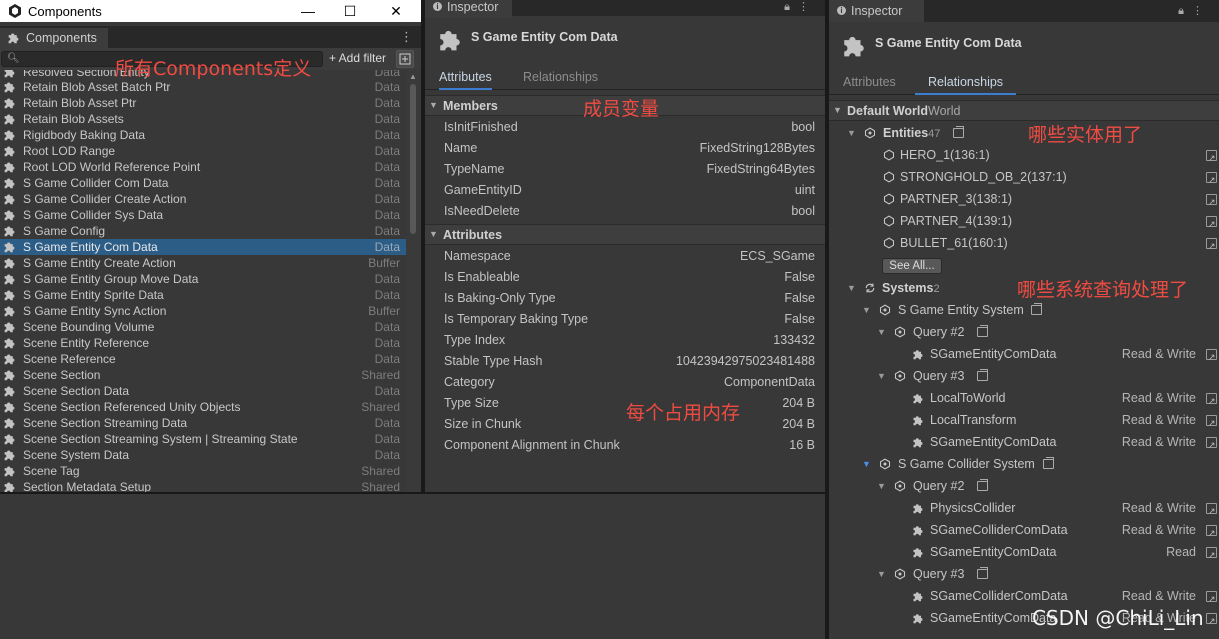 The width and height of the screenshot is (1219, 639). I want to click on list-item: S Game Entity Create Action Buffer, so click(203, 263).